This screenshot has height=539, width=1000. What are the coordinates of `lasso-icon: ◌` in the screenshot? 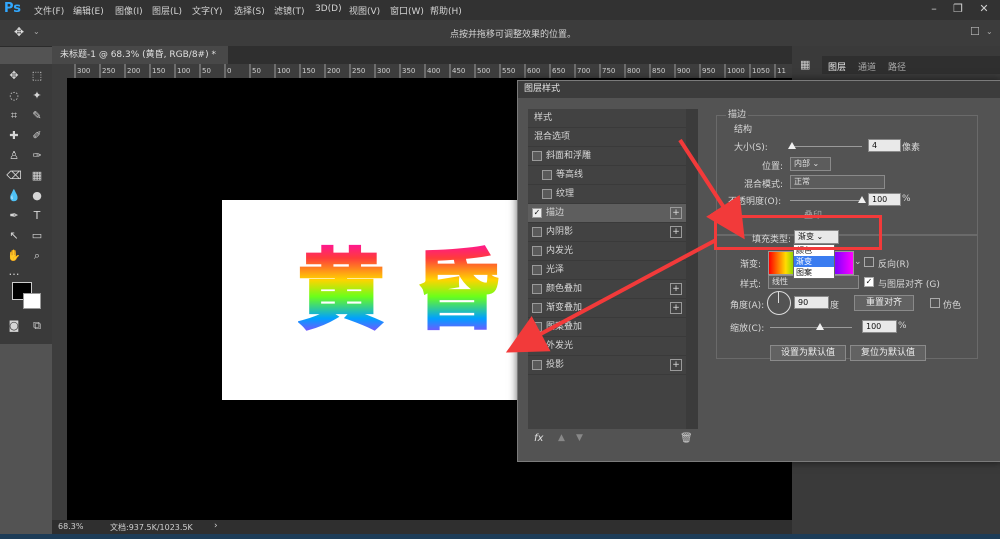 It's located at (14, 96).